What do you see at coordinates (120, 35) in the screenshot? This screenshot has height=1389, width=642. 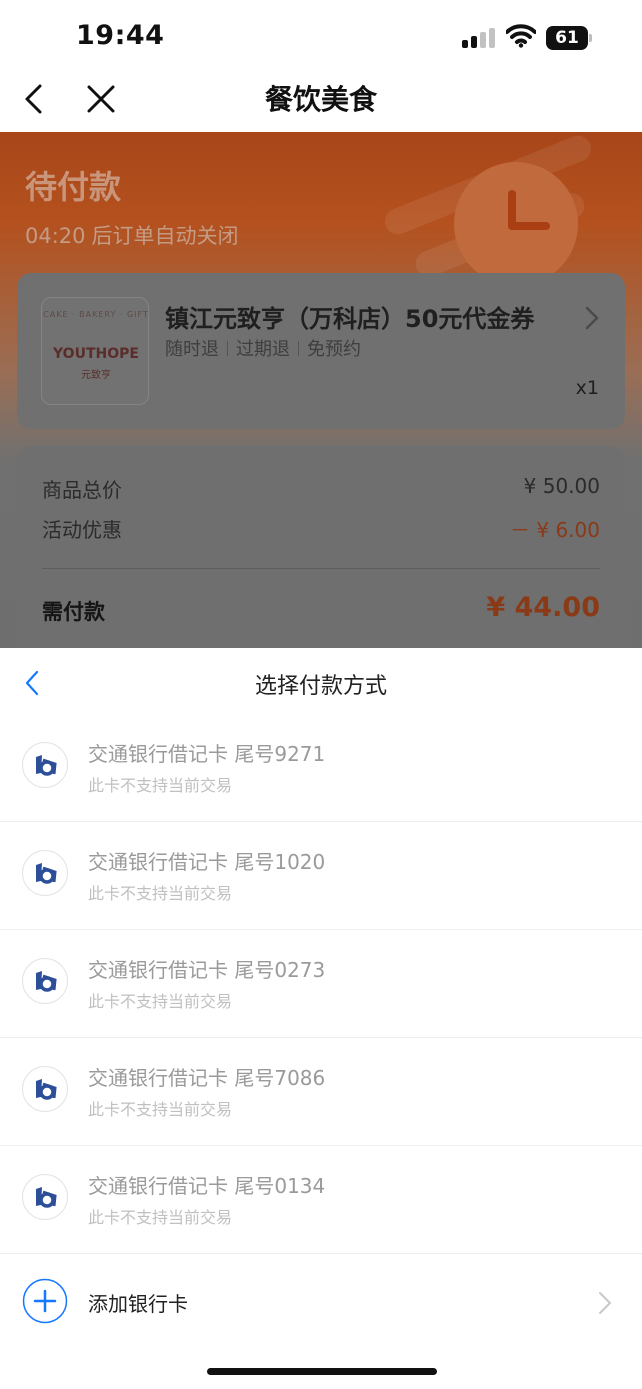 I see `status-time: 19:44` at bounding box center [120, 35].